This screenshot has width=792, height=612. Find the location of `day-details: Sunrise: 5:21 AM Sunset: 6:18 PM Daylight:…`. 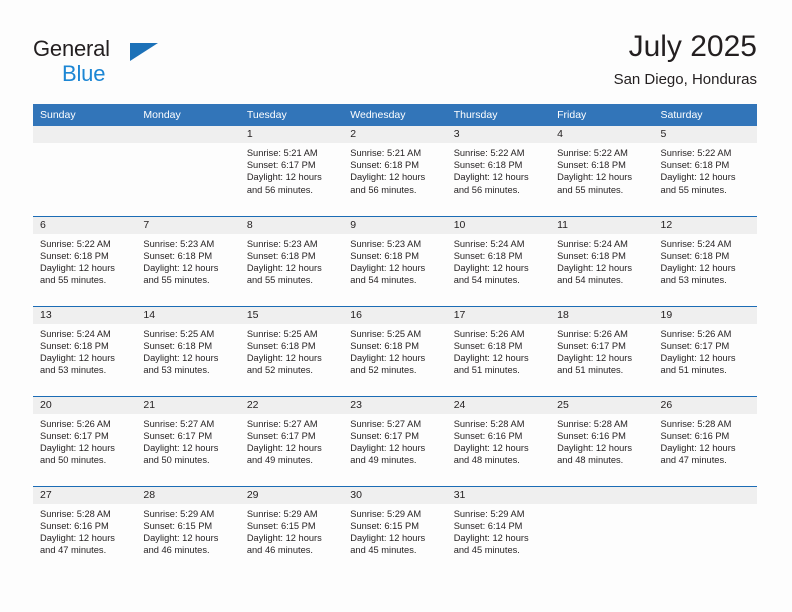

day-details: Sunrise: 5:21 AM Sunset: 6:18 PM Daylight:… is located at coordinates (394, 169).